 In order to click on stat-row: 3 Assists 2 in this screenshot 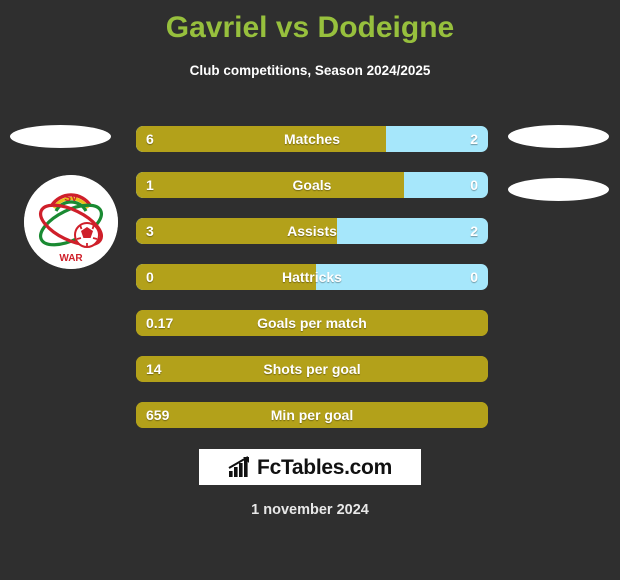, I will do `click(312, 231)`.